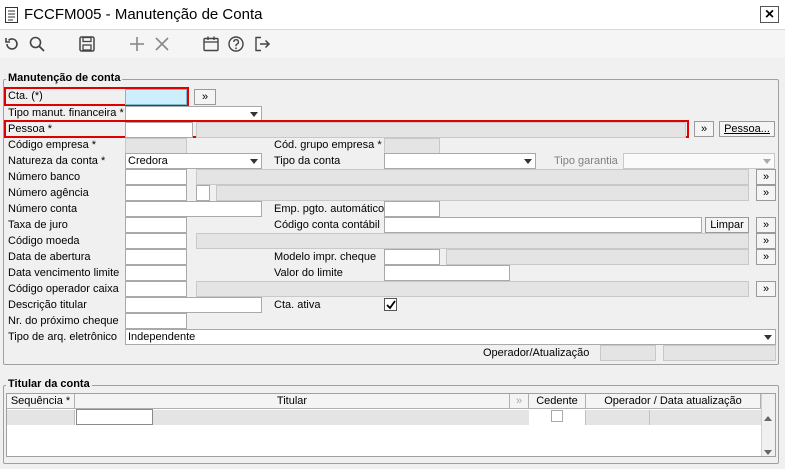  Describe the element at coordinates (64, 273) in the screenshot. I see `data-vencimento-label: Data vencimento limite` at that location.